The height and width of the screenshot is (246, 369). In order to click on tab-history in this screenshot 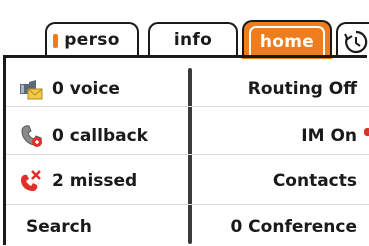, I will do `click(352, 39)`.